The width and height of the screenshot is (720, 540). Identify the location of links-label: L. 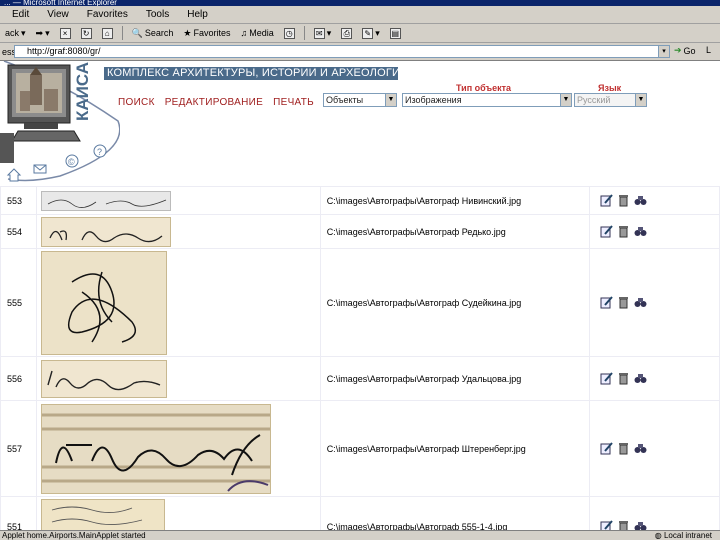
(708, 50).